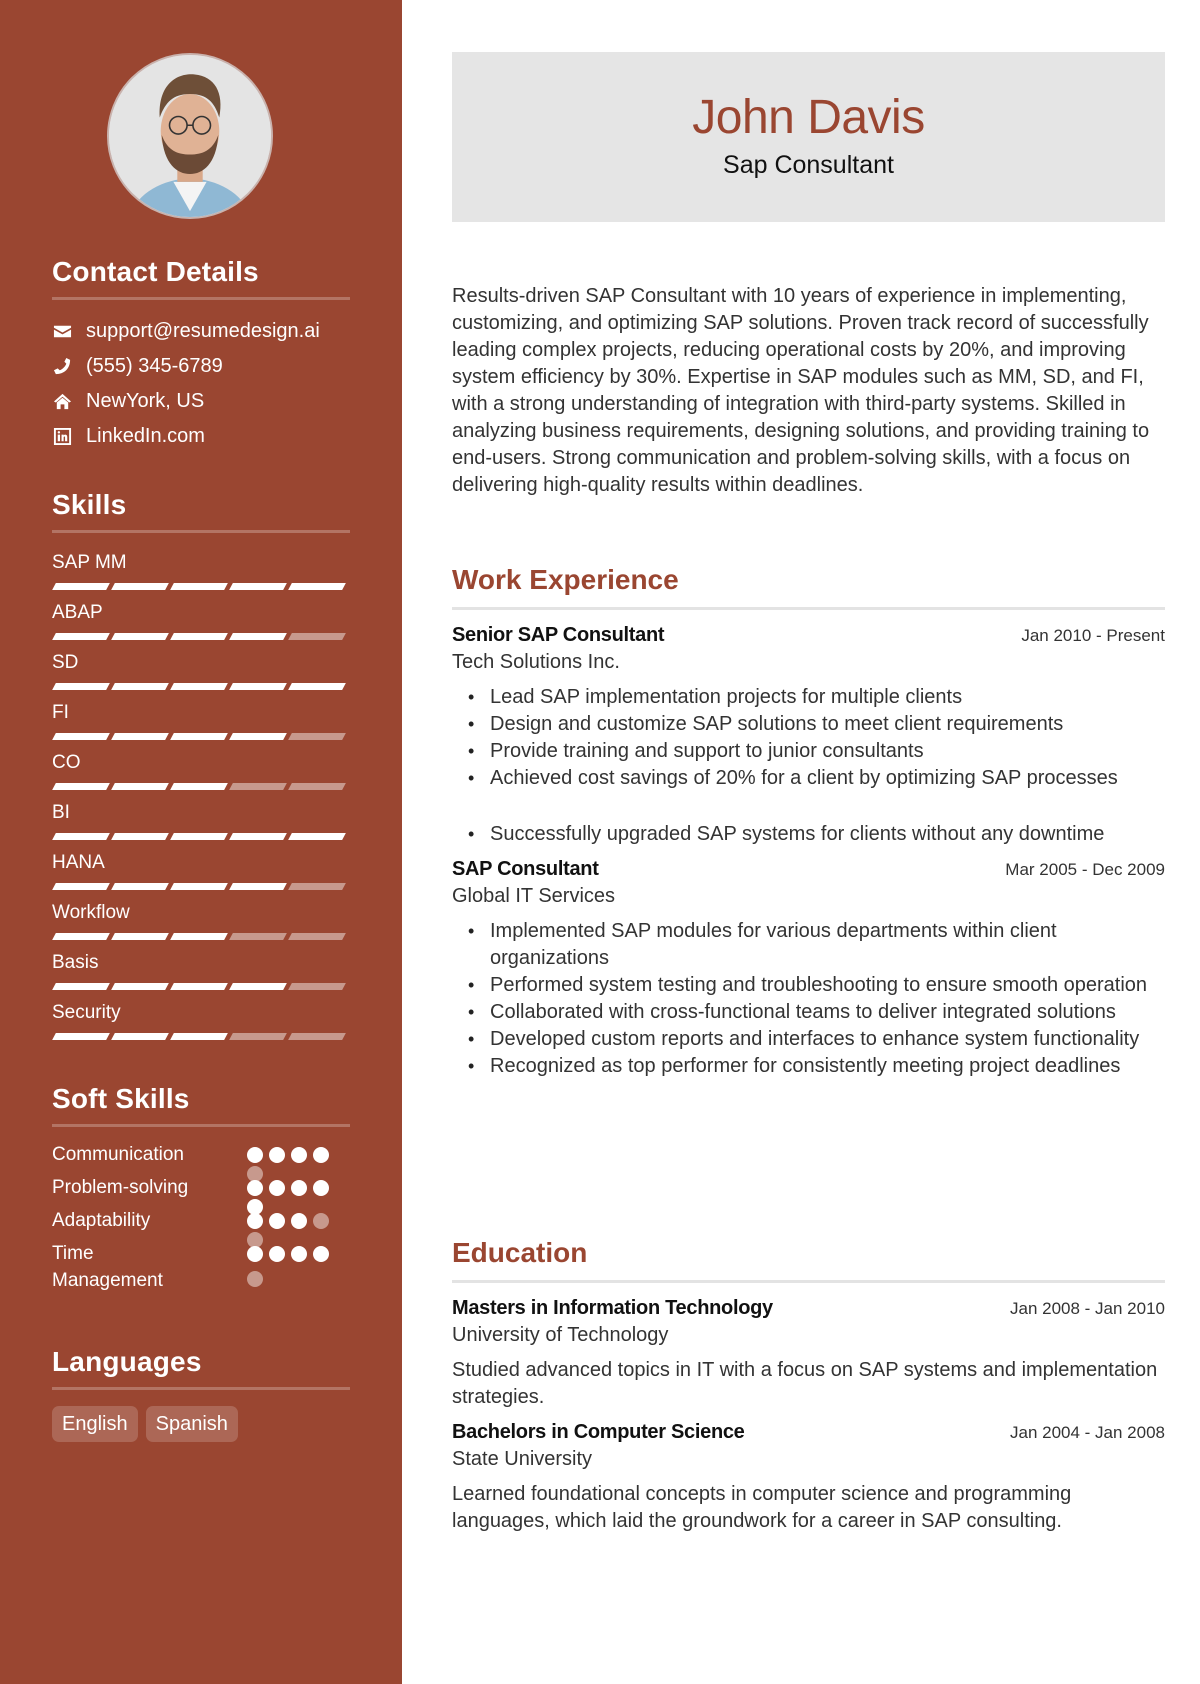 This screenshot has width=1200, height=1684. I want to click on skill-name: ABAP, so click(77, 612).